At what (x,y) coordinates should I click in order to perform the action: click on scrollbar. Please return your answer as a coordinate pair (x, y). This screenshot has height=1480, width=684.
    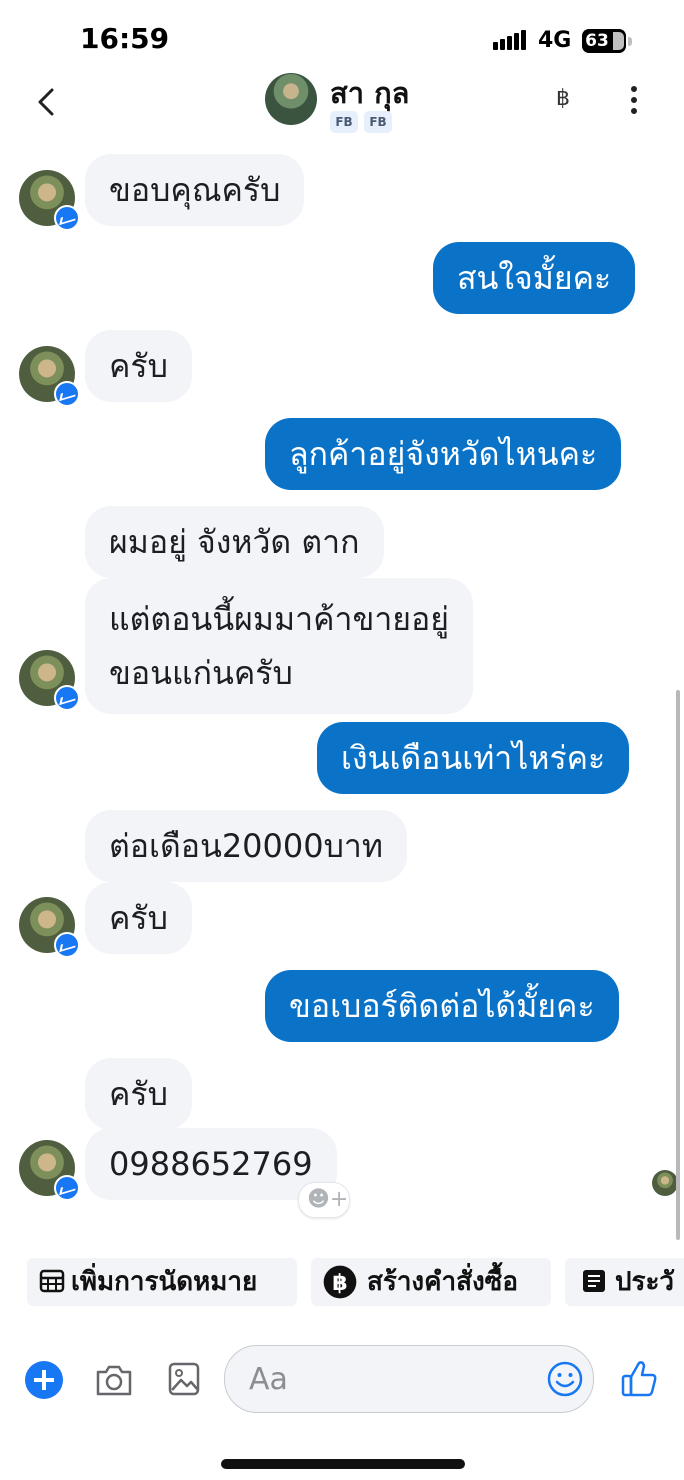
    Looking at the image, I should click on (678, 965).